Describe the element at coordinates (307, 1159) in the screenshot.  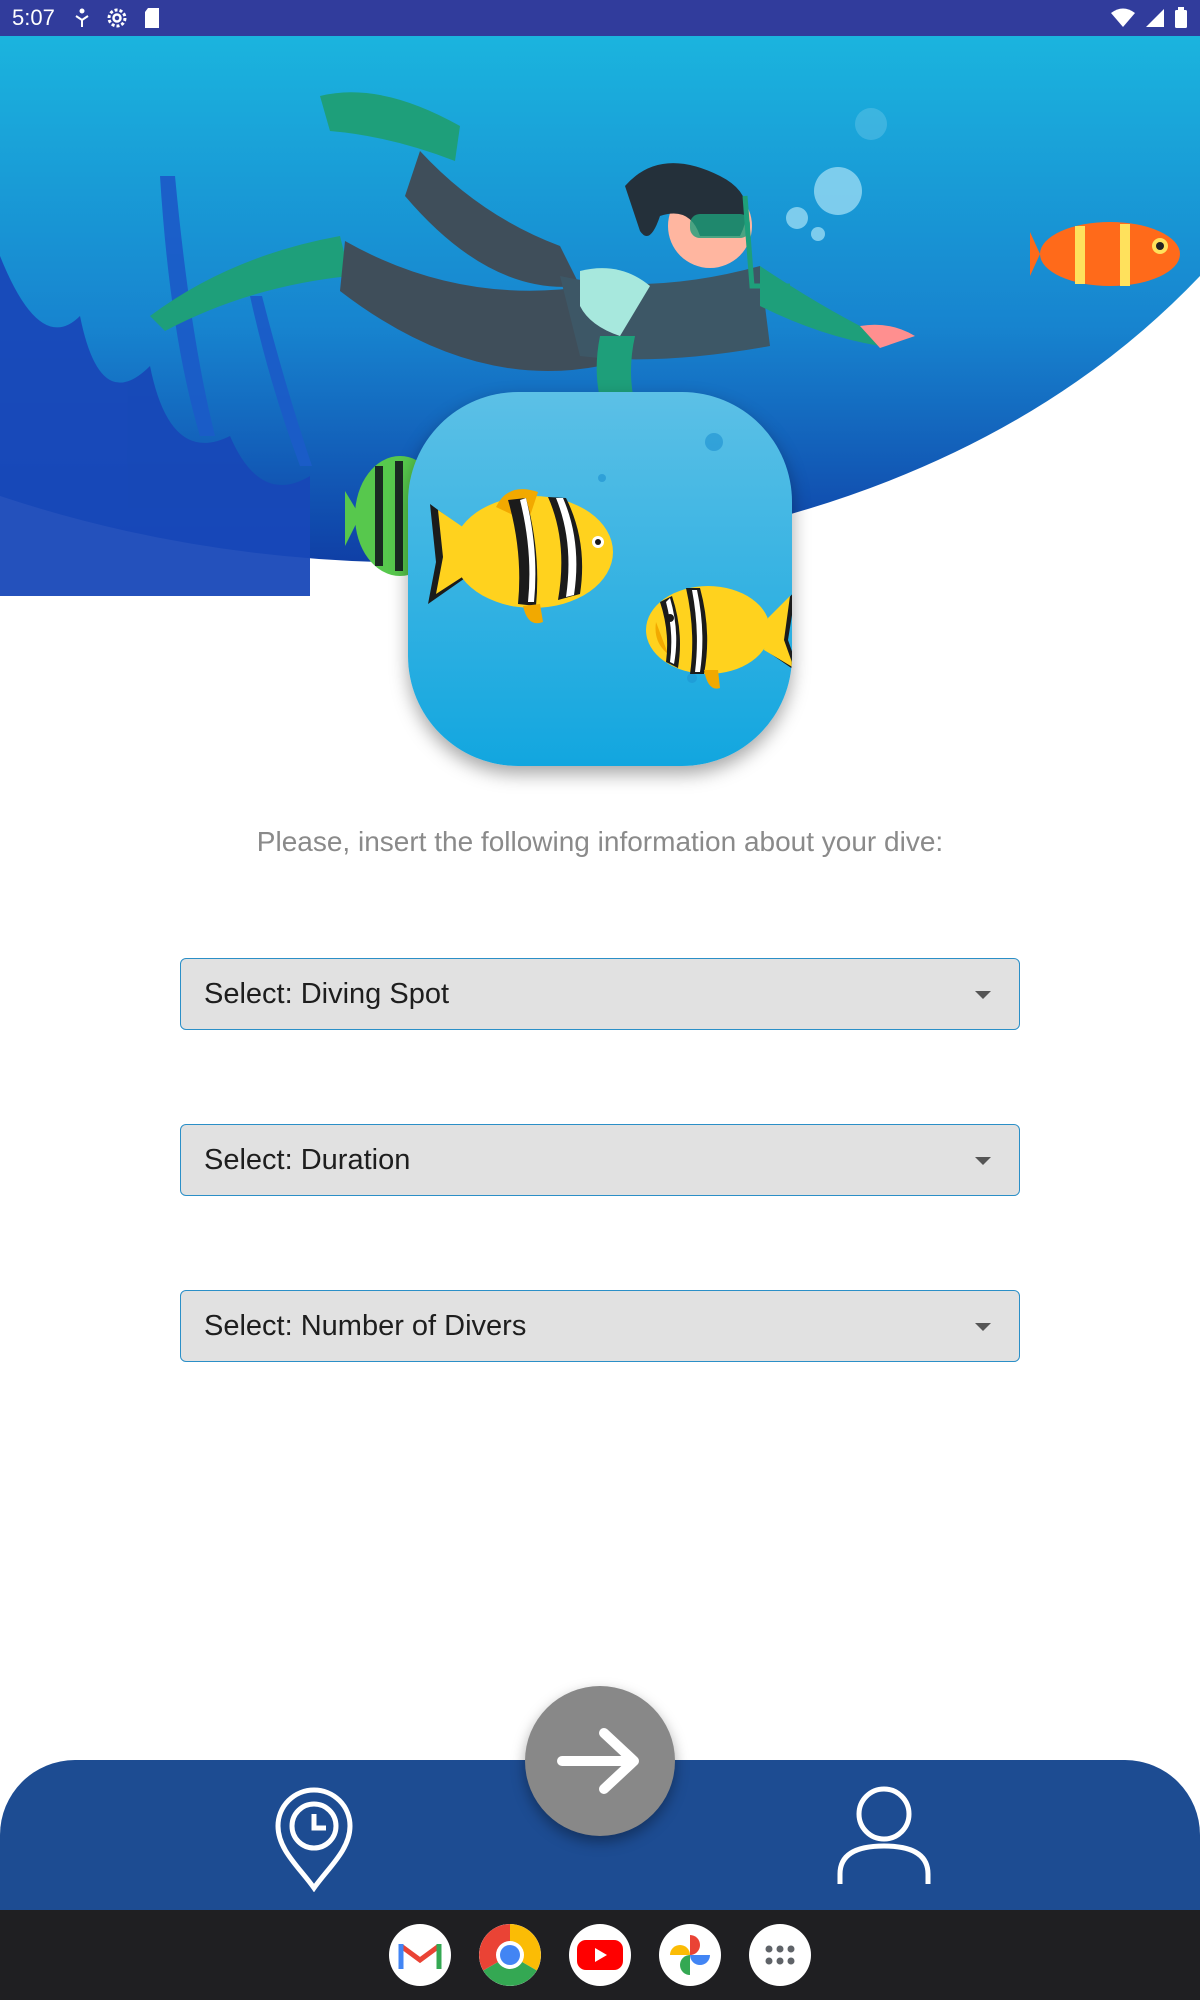
I see `duration-label: Select: Duration` at that location.